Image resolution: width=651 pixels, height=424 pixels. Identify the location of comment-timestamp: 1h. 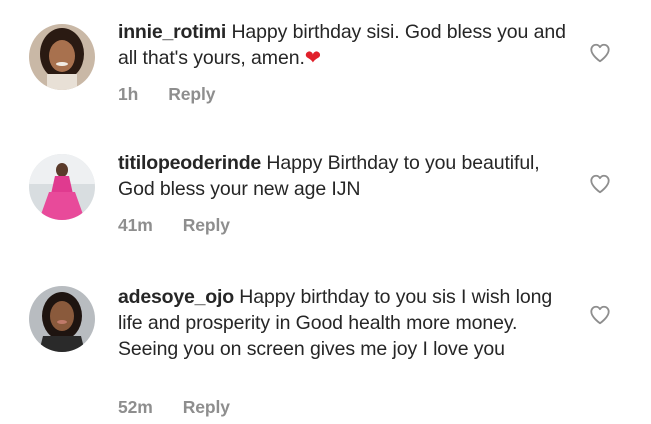
(128, 94).